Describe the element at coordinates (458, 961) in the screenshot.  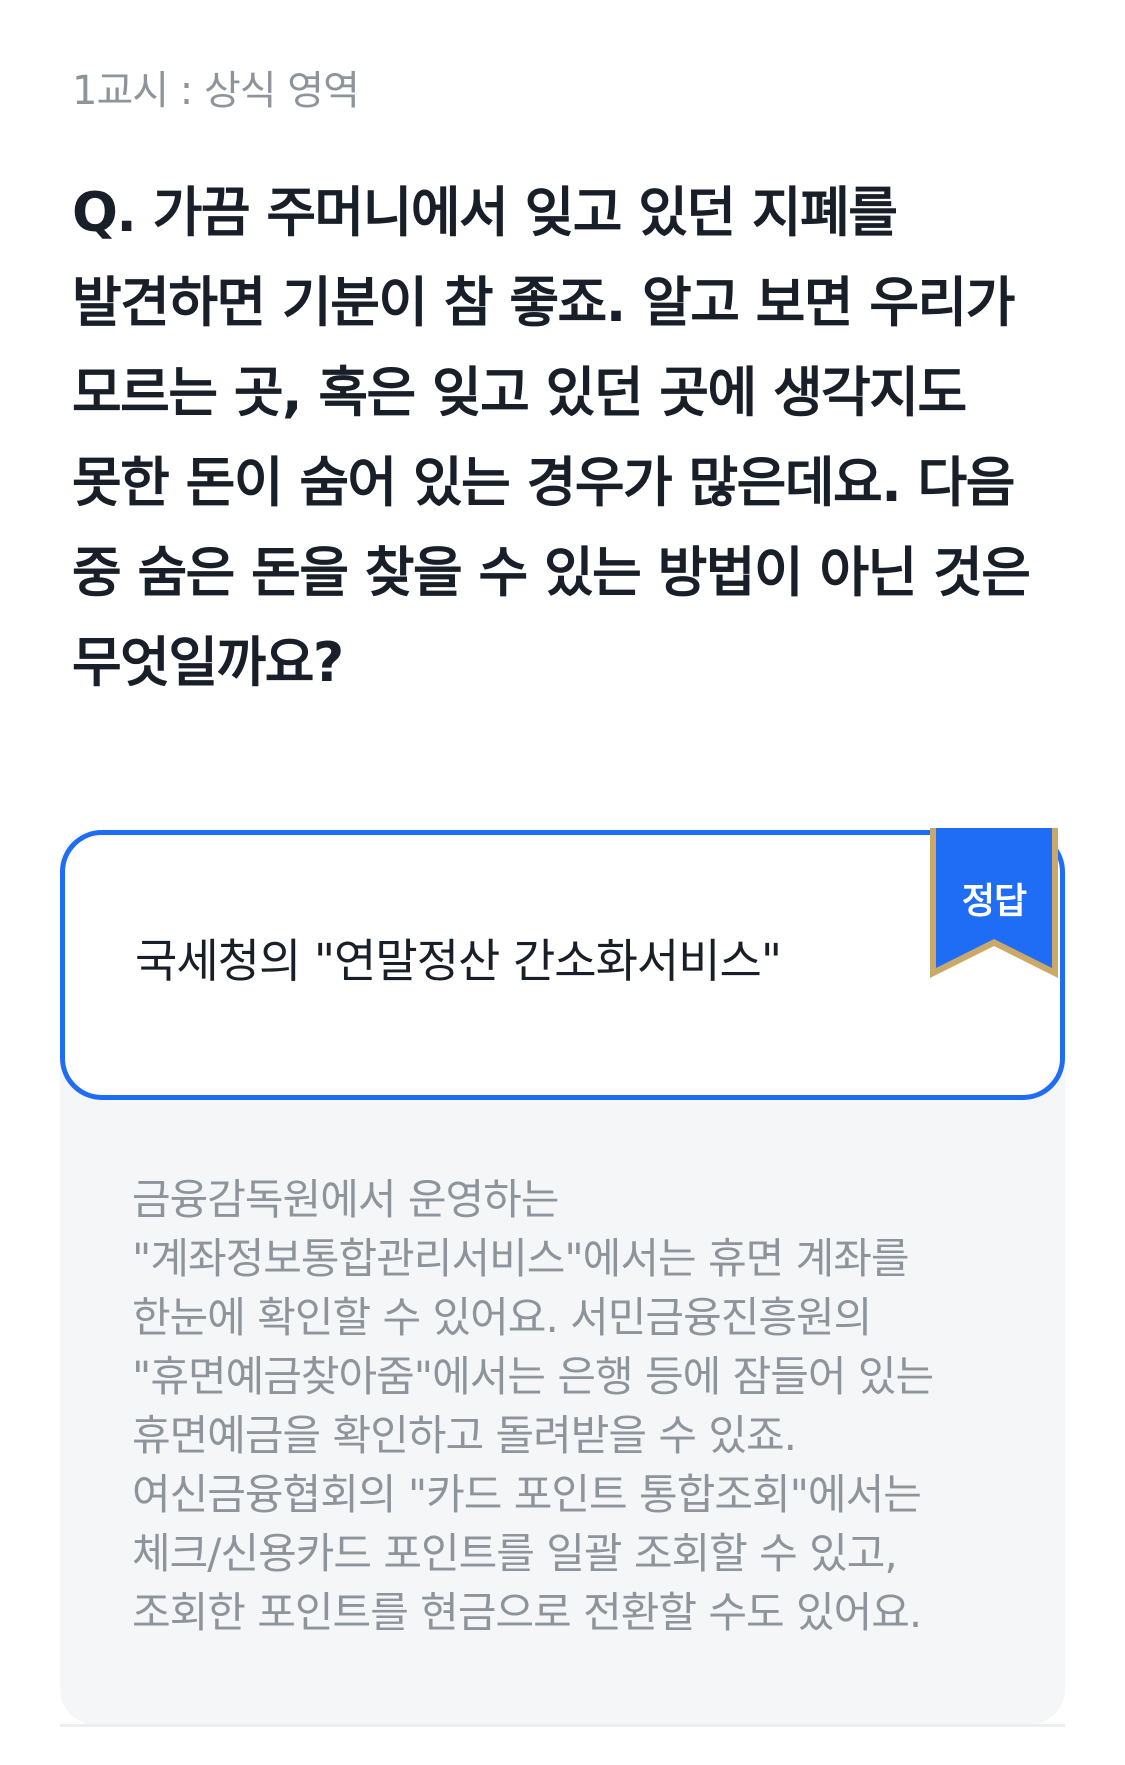
I see `answer-text: 국세청의 "연말정산 간소화서비스"` at that location.